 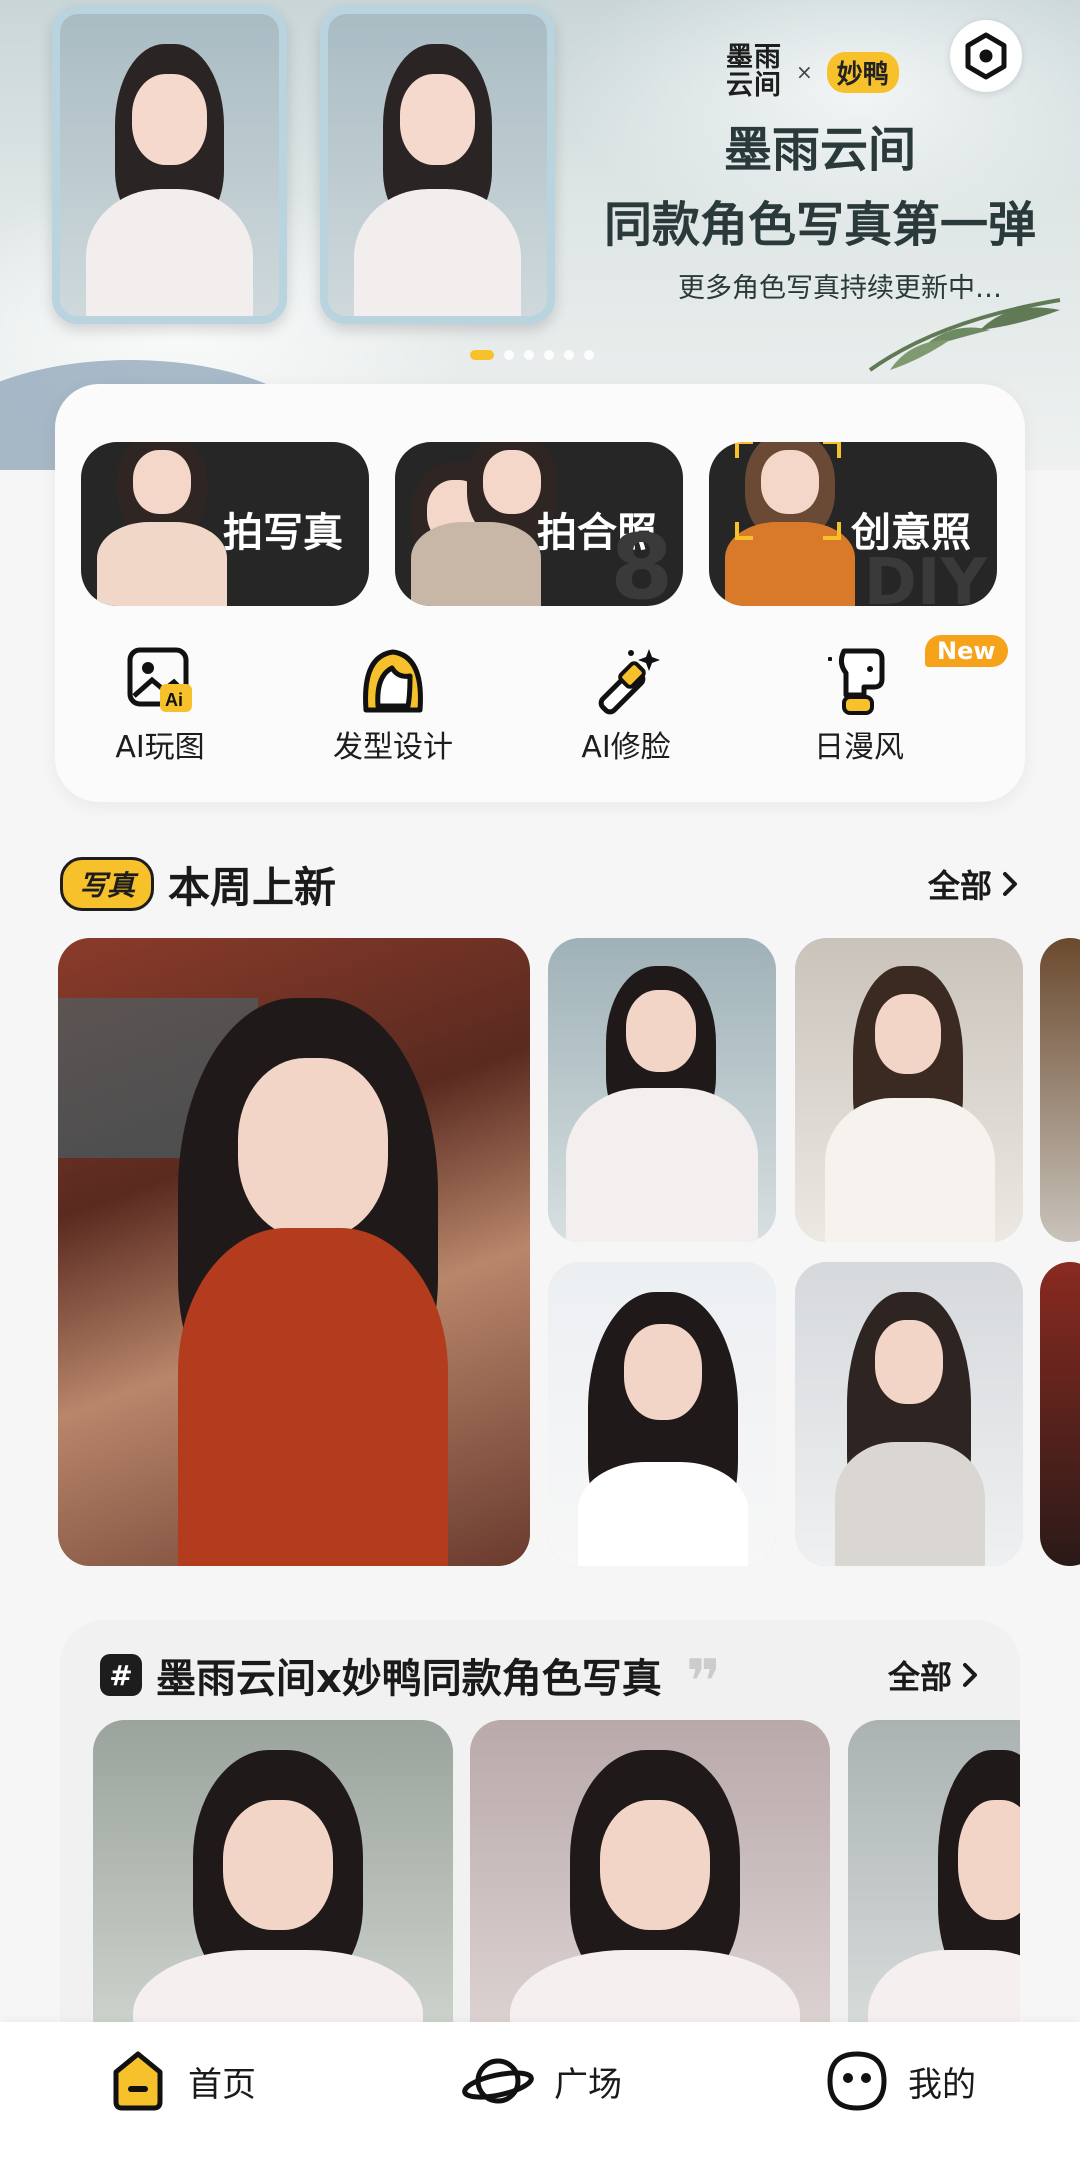 I want to click on banner-pagination, so click(x=532, y=355).